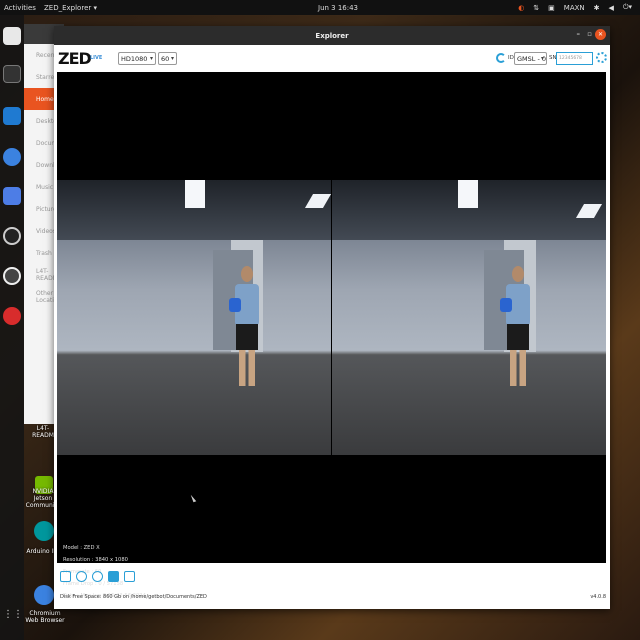  What do you see at coordinates (570, 58) in the screenshot?
I see `serial-number-placeholder: 12345678` at bounding box center [570, 58].